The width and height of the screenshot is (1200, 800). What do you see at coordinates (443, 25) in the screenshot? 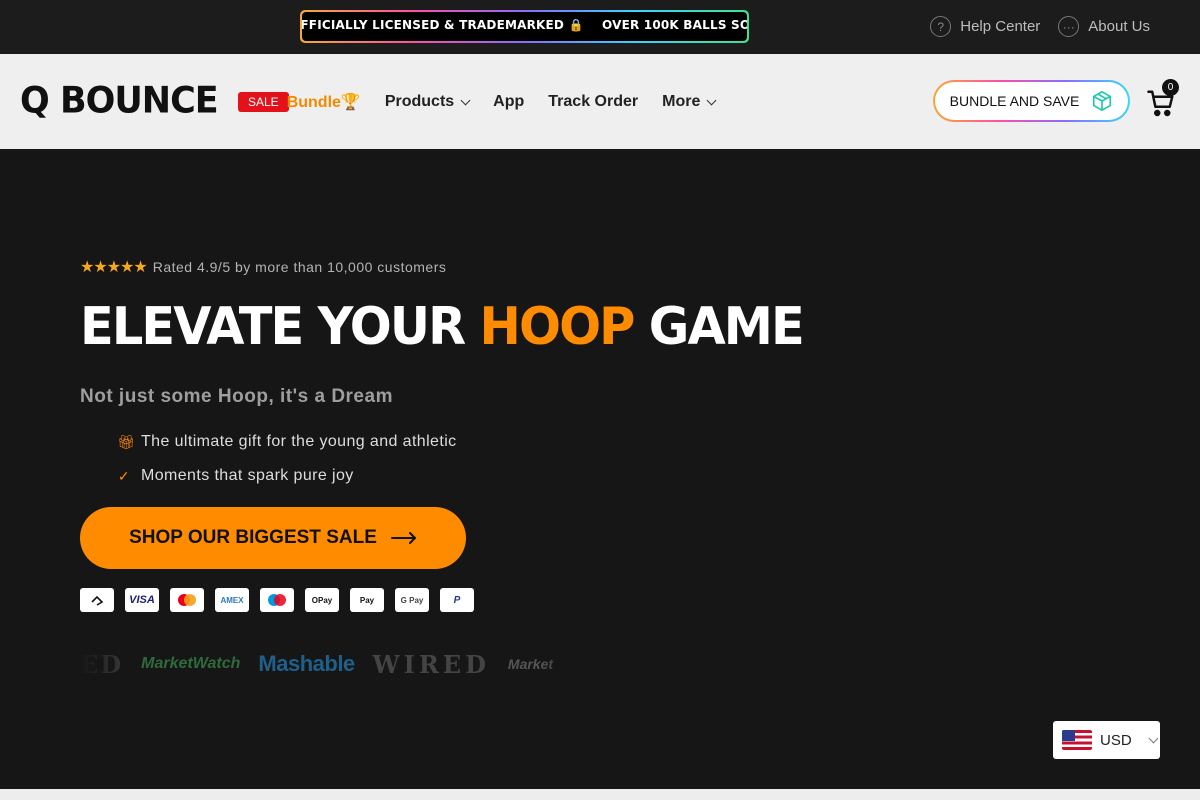
I see `ticker-item-licensed: OFFICIALLY LICENSED & TRADEMARKED 🔒` at bounding box center [443, 25].